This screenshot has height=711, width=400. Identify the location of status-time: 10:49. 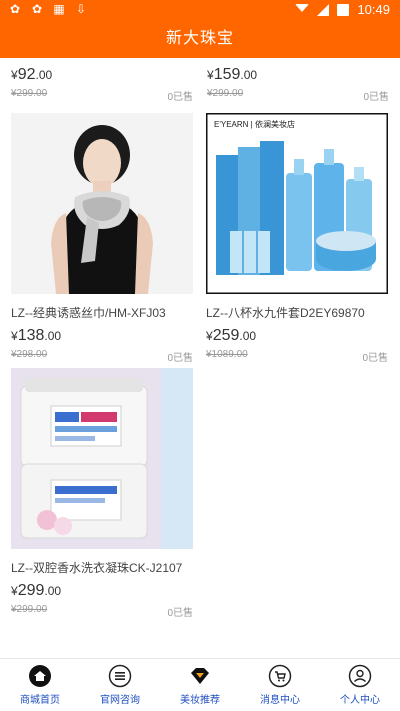
(373, 9).